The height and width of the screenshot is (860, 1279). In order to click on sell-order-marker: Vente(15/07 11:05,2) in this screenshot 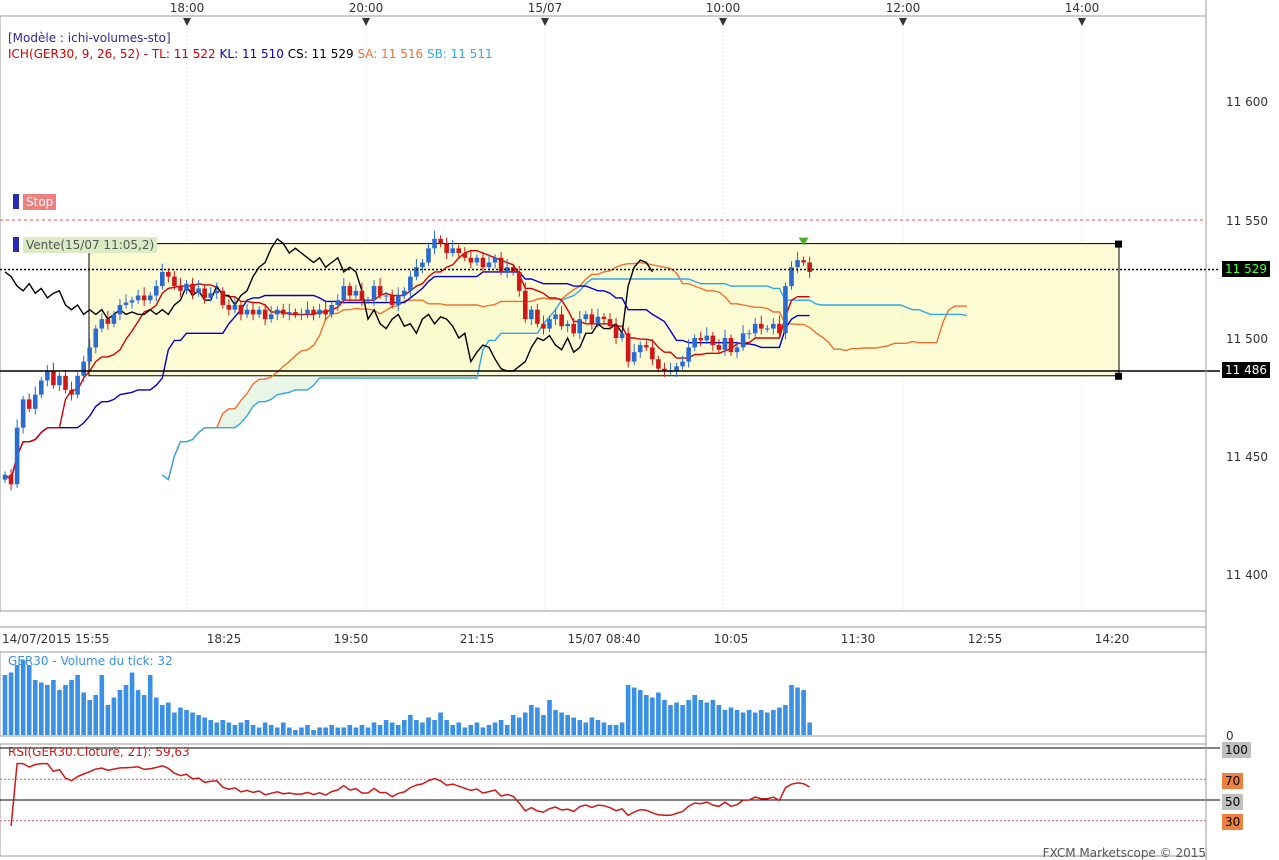, I will do `click(90, 245)`.